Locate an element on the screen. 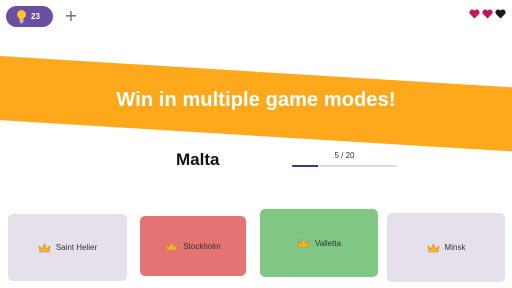 Image resolution: width=512 pixels, height=288 pixels. answer-option: Valletta is located at coordinates (319, 243).